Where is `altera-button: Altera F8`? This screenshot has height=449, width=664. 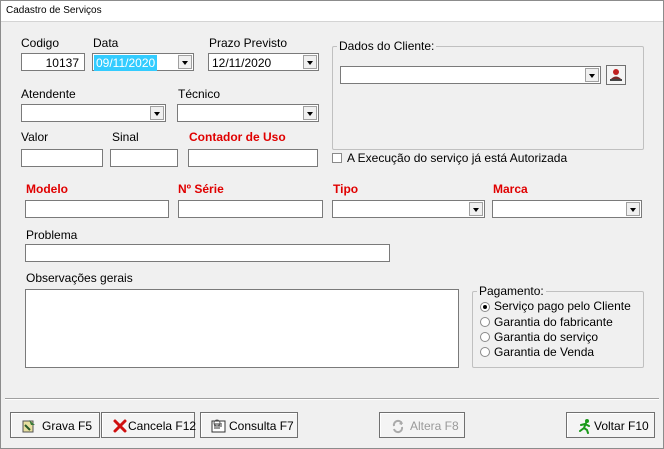 altera-button: Altera F8 is located at coordinates (422, 425).